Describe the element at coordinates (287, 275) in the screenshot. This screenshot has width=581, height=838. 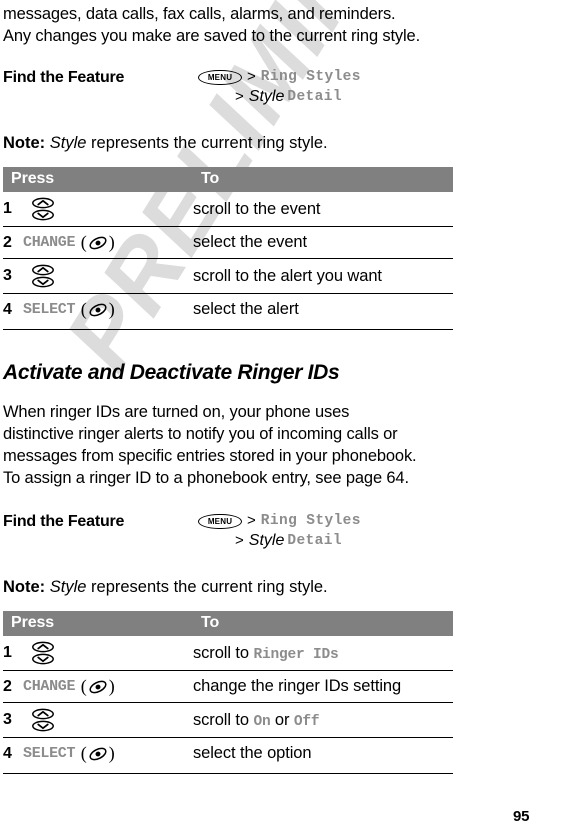
I see `to-text: scroll to the alert you want` at that location.